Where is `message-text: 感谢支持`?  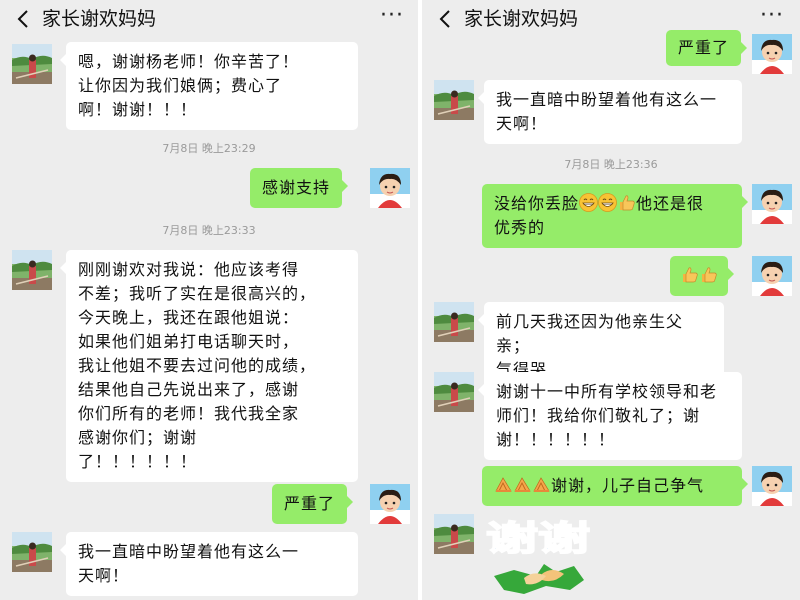 message-text: 感谢支持 is located at coordinates (296, 187).